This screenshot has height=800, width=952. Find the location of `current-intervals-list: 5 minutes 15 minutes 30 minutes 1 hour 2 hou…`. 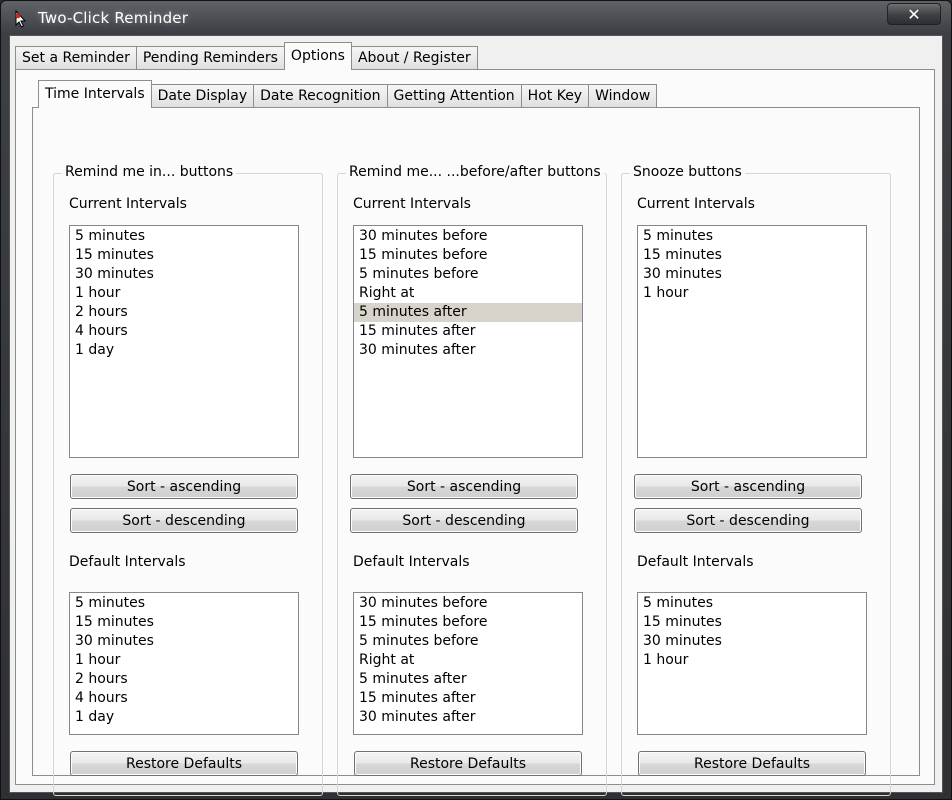

current-intervals-list: 5 minutes 15 minutes 30 minutes 1 hour 2 hou… is located at coordinates (184, 341).